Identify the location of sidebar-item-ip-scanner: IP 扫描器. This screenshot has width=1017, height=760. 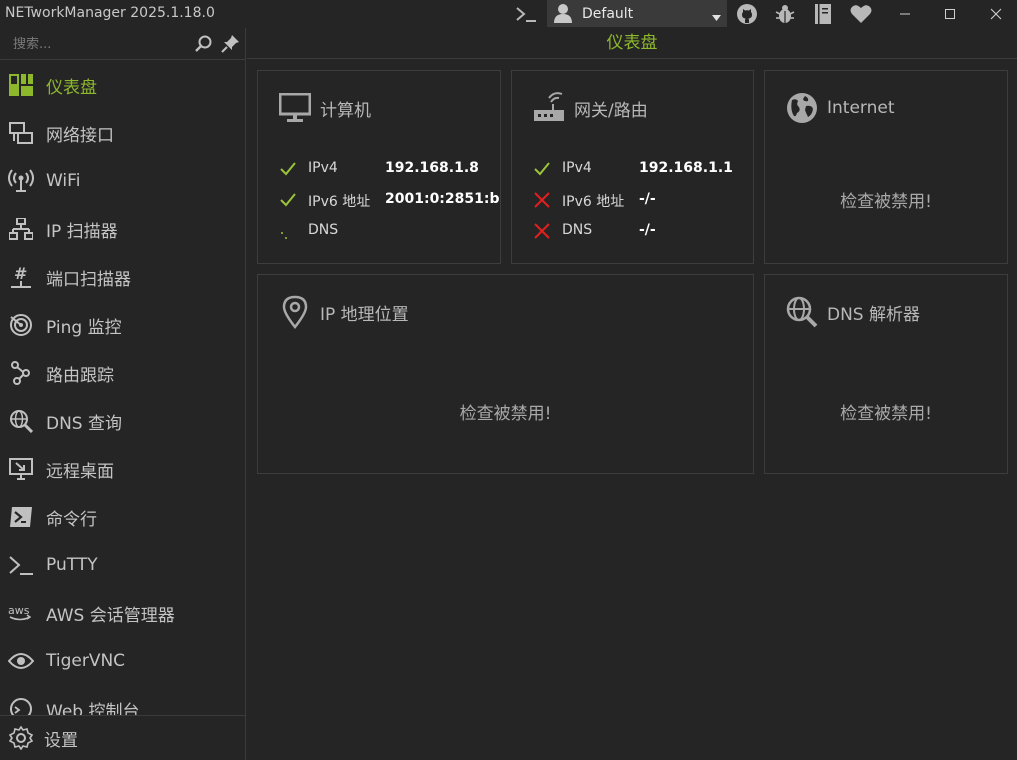
(123, 229).